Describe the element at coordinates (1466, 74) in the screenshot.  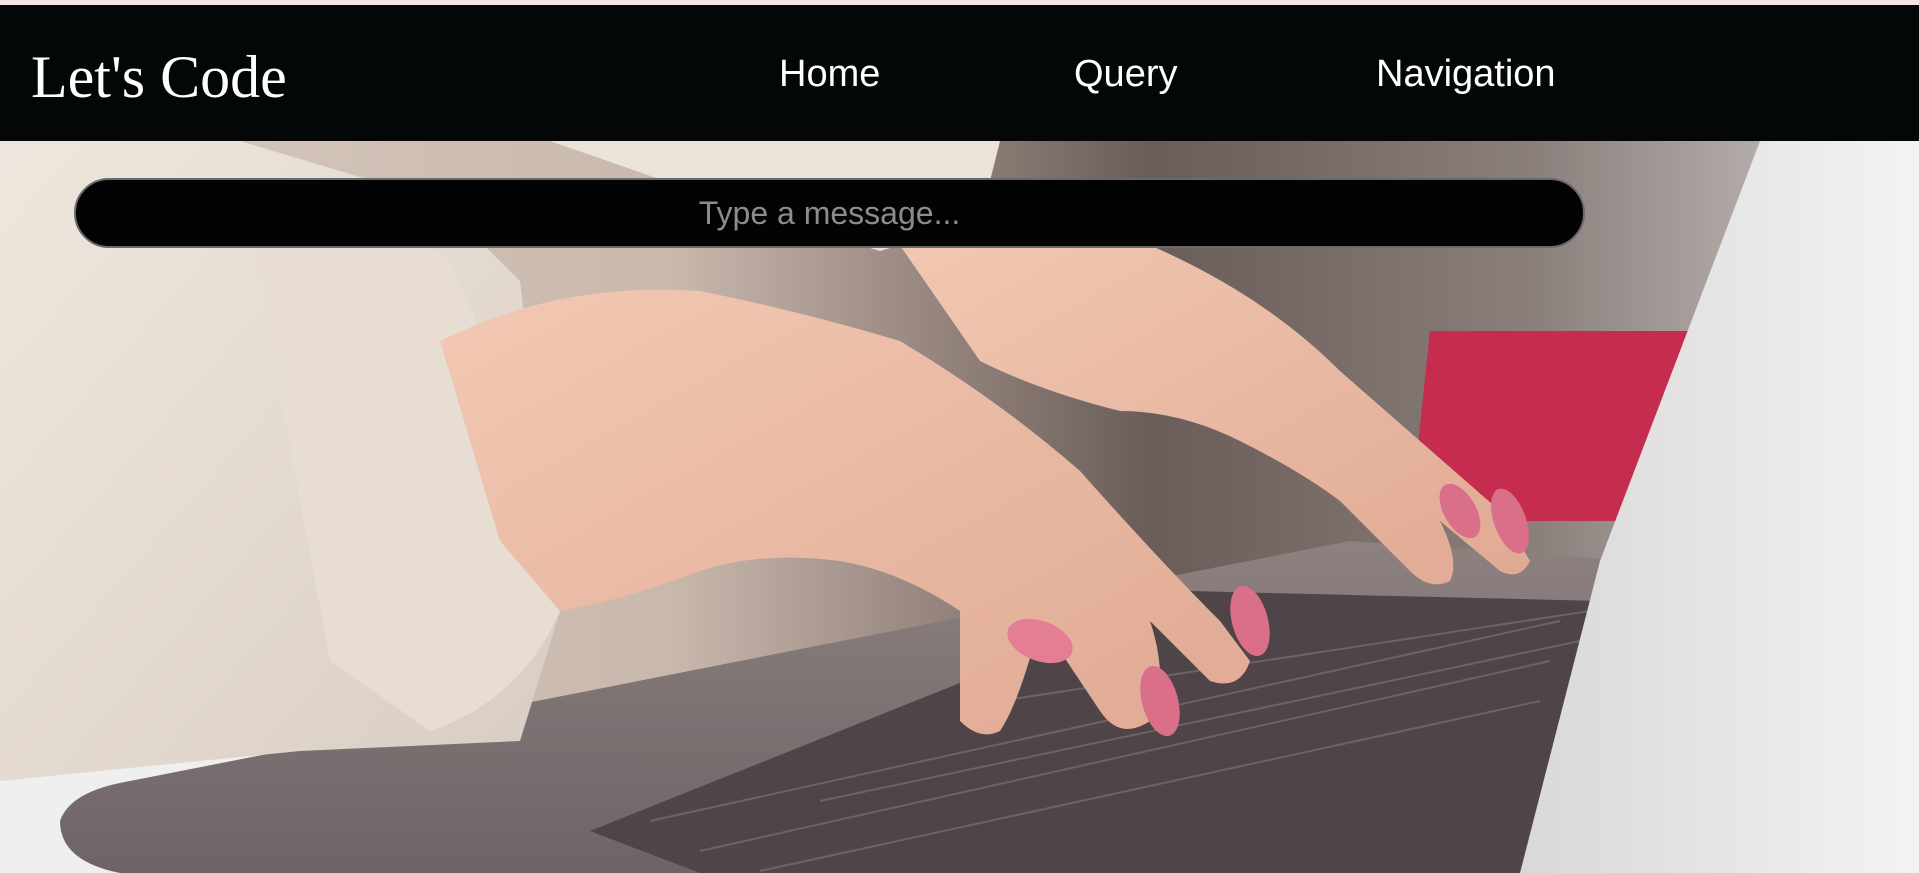
I see `nav-link-navigation: Navigation` at that location.